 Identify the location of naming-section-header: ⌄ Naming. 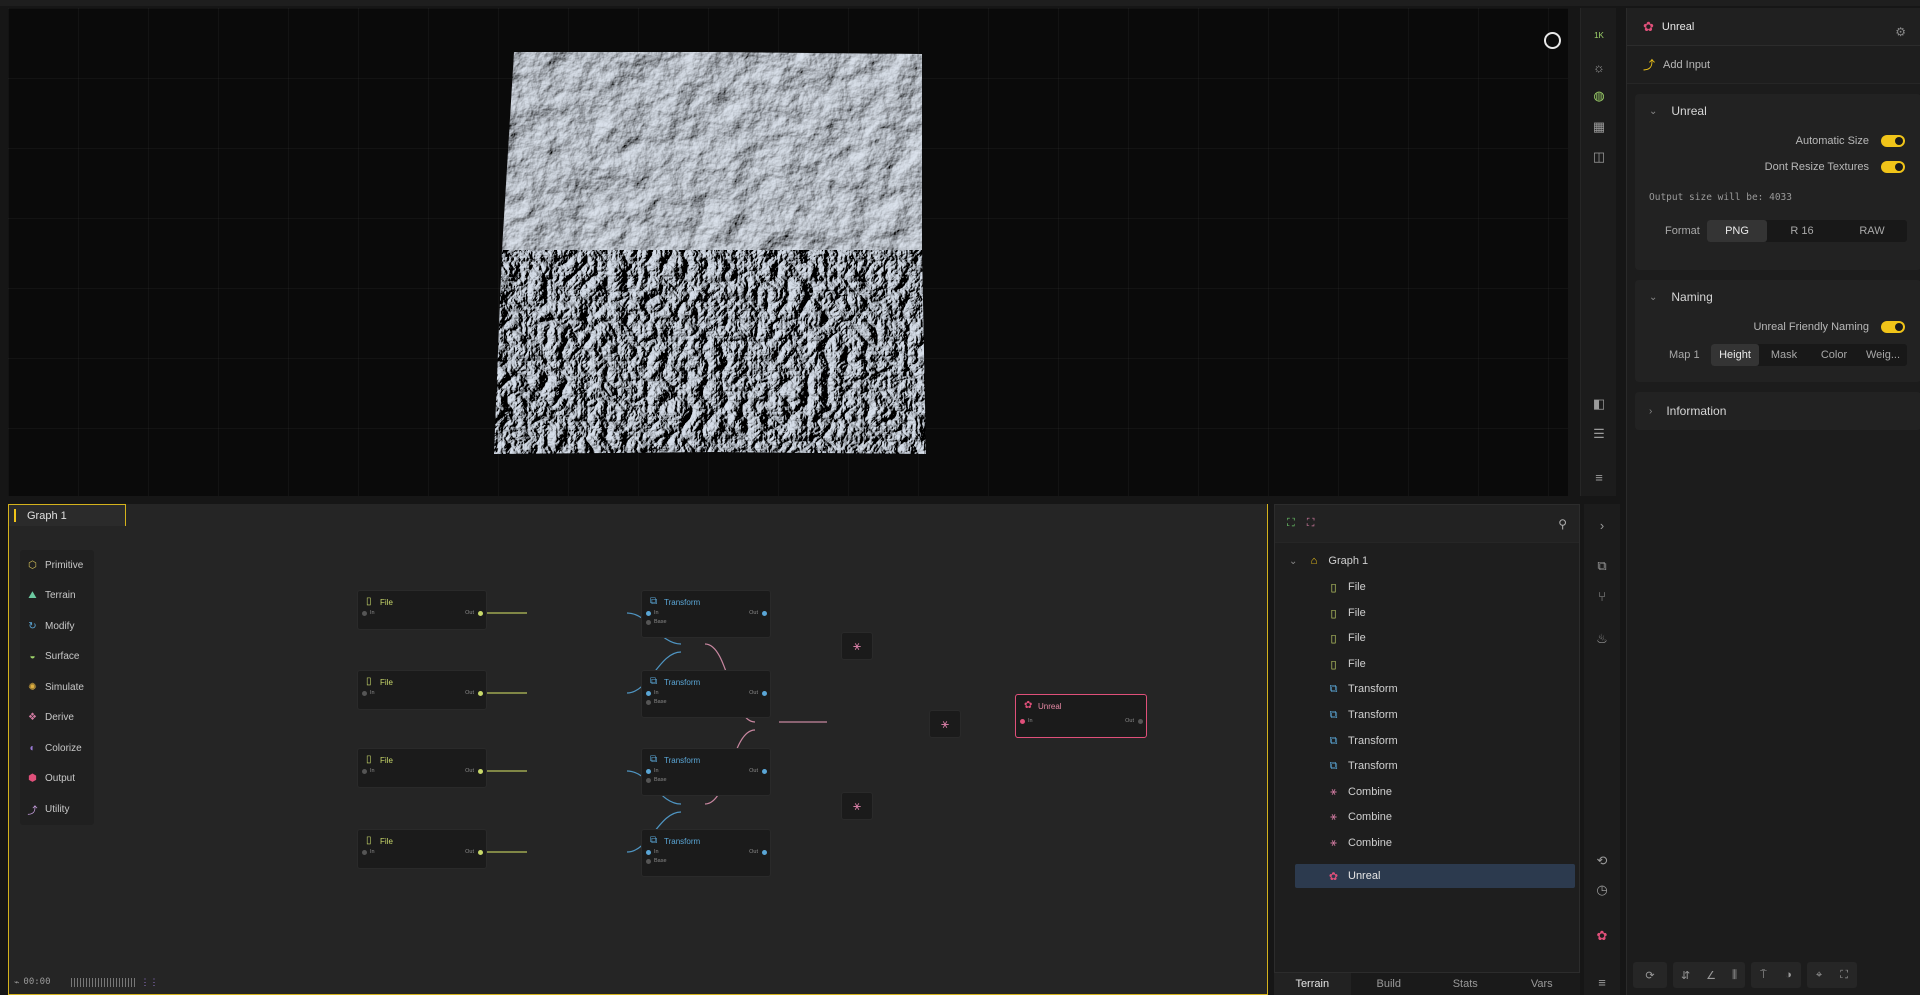
(1777, 297).